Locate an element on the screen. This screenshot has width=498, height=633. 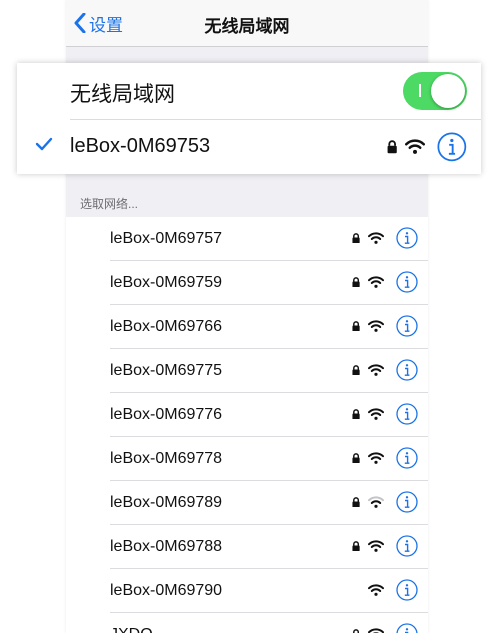
network-row: leBox-0M69759 is located at coordinates (247, 283).